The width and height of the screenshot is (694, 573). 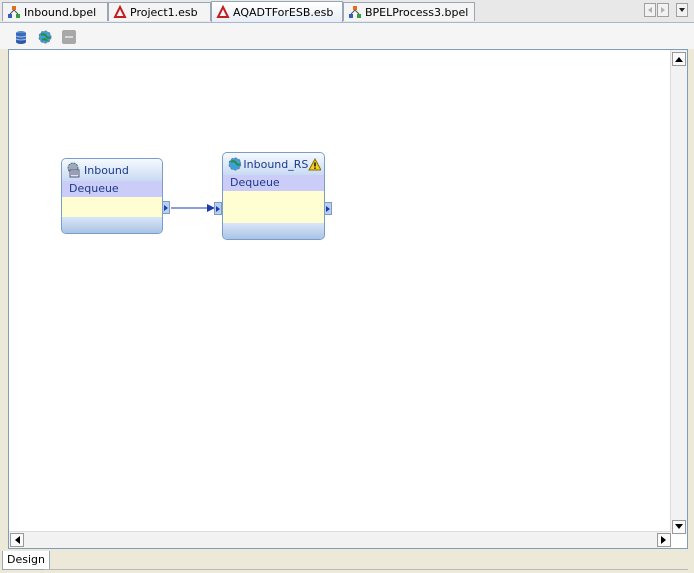 I want to click on design-toolbar, so click(x=347, y=36).